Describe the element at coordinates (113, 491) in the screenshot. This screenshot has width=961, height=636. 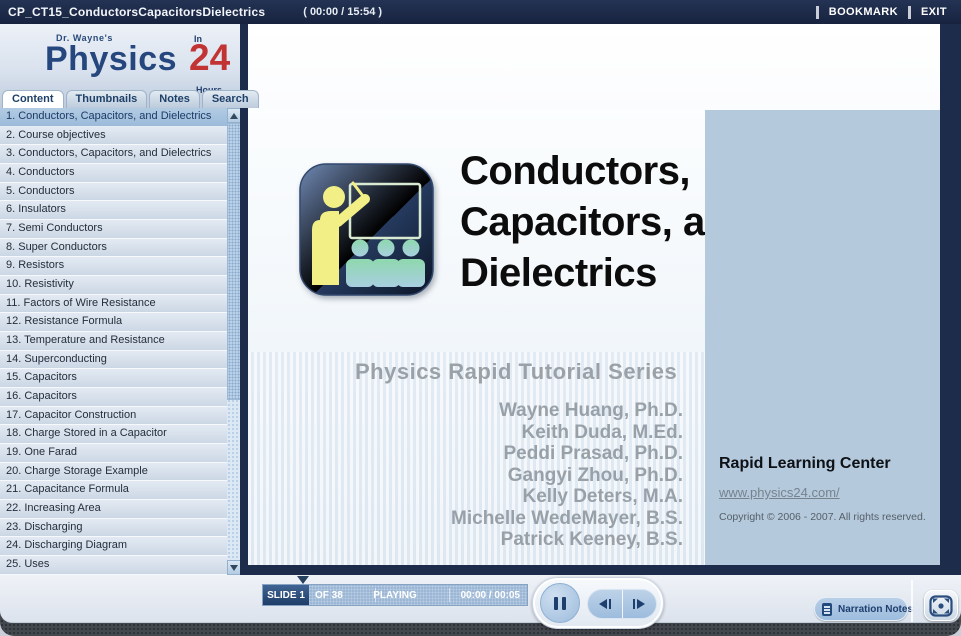
I see `slide-list-item: 21. Capacitance Formula` at that location.